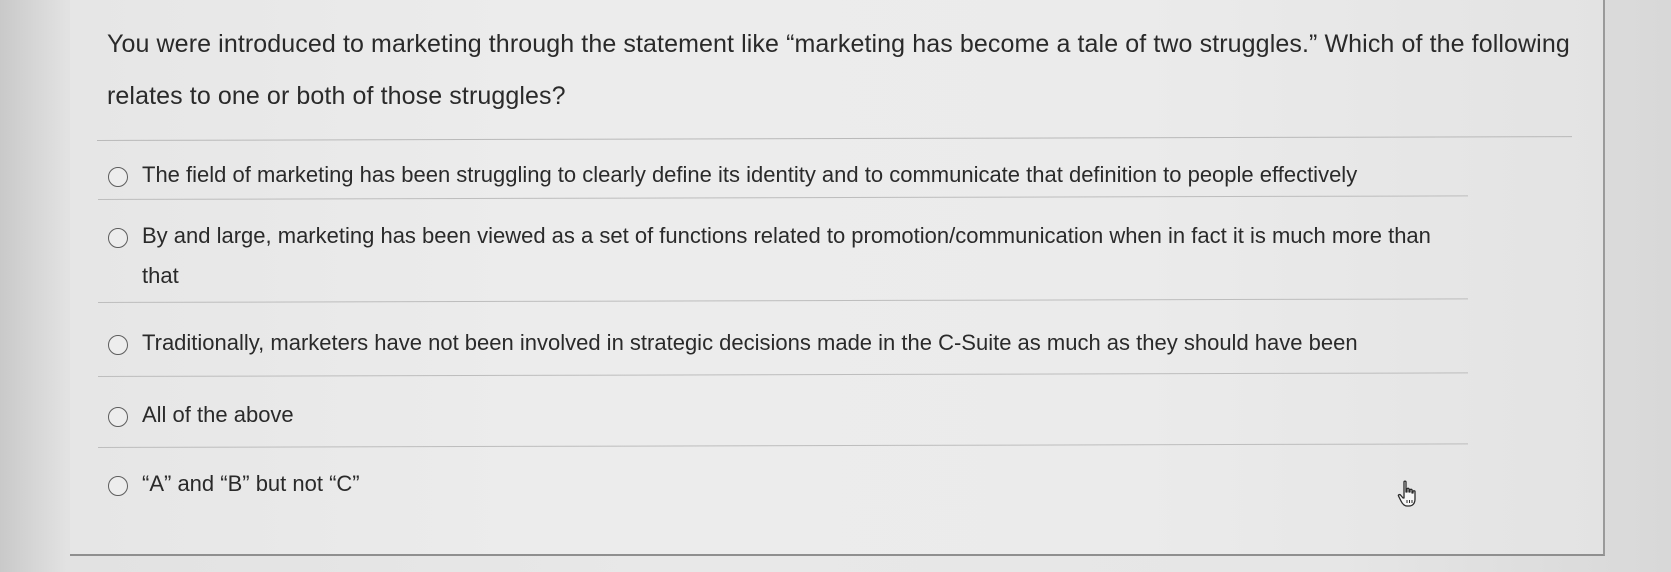 The height and width of the screenshot is (572, 1671). I want to click on answer-label: “A” and “B” but not “C”, so click(251, 481).